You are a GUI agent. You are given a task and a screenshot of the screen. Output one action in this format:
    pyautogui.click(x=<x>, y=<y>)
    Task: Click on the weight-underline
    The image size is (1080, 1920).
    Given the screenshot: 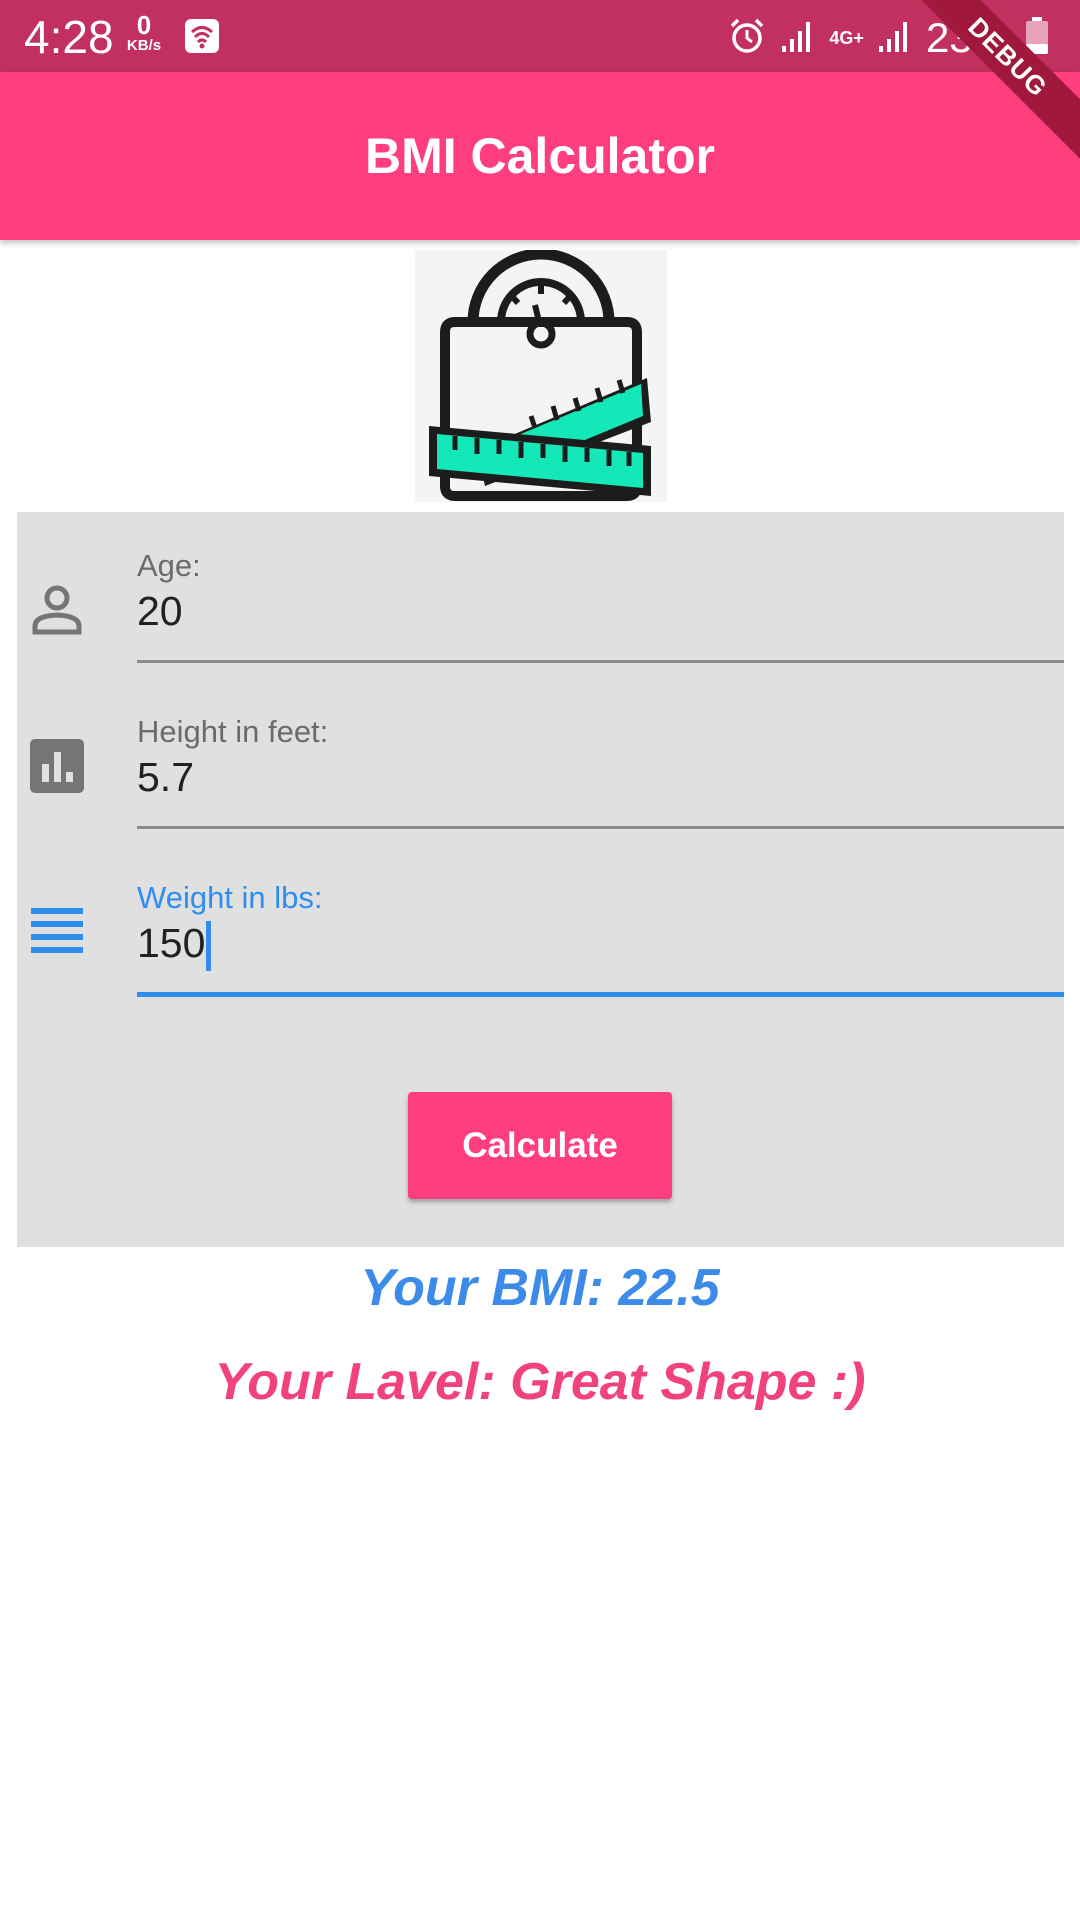 What is the action you would take?
    pyautogui.click(x=600, y=994)
    